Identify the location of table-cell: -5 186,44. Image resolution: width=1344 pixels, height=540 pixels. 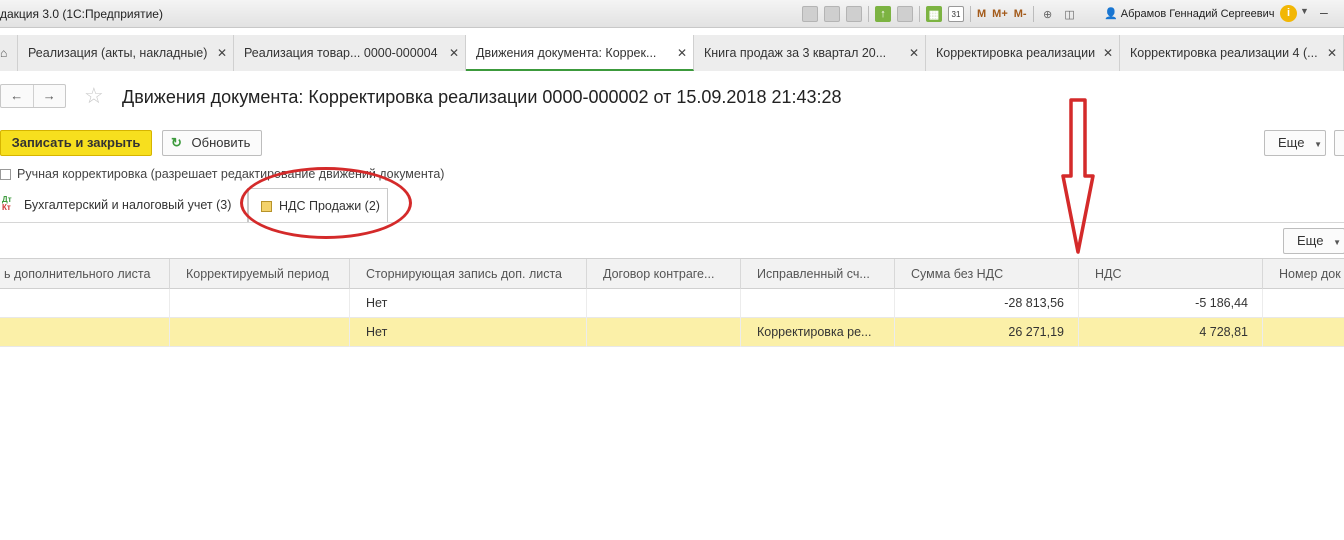
(1171, 303).